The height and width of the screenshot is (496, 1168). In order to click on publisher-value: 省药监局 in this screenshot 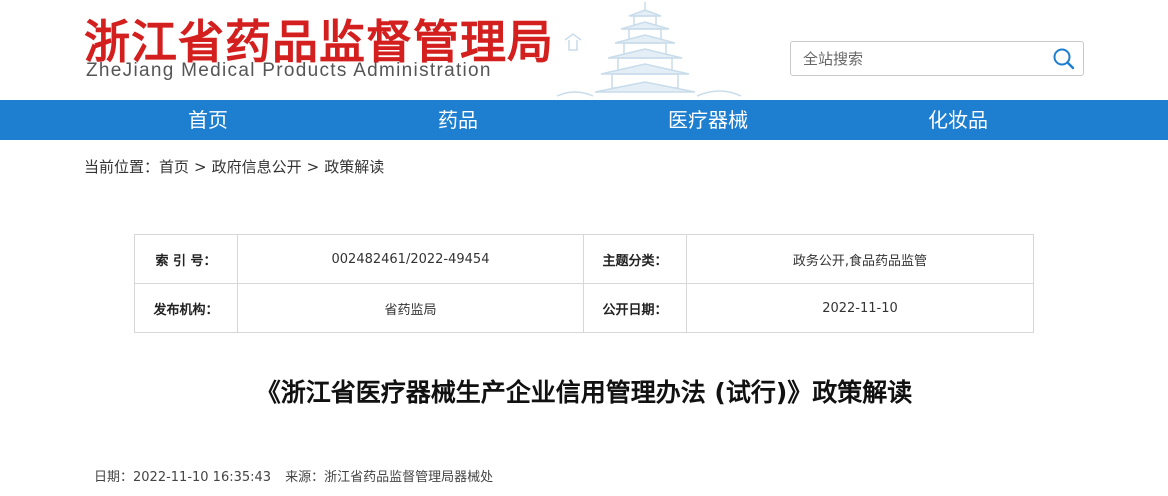, I will do `click(410, 308)`.